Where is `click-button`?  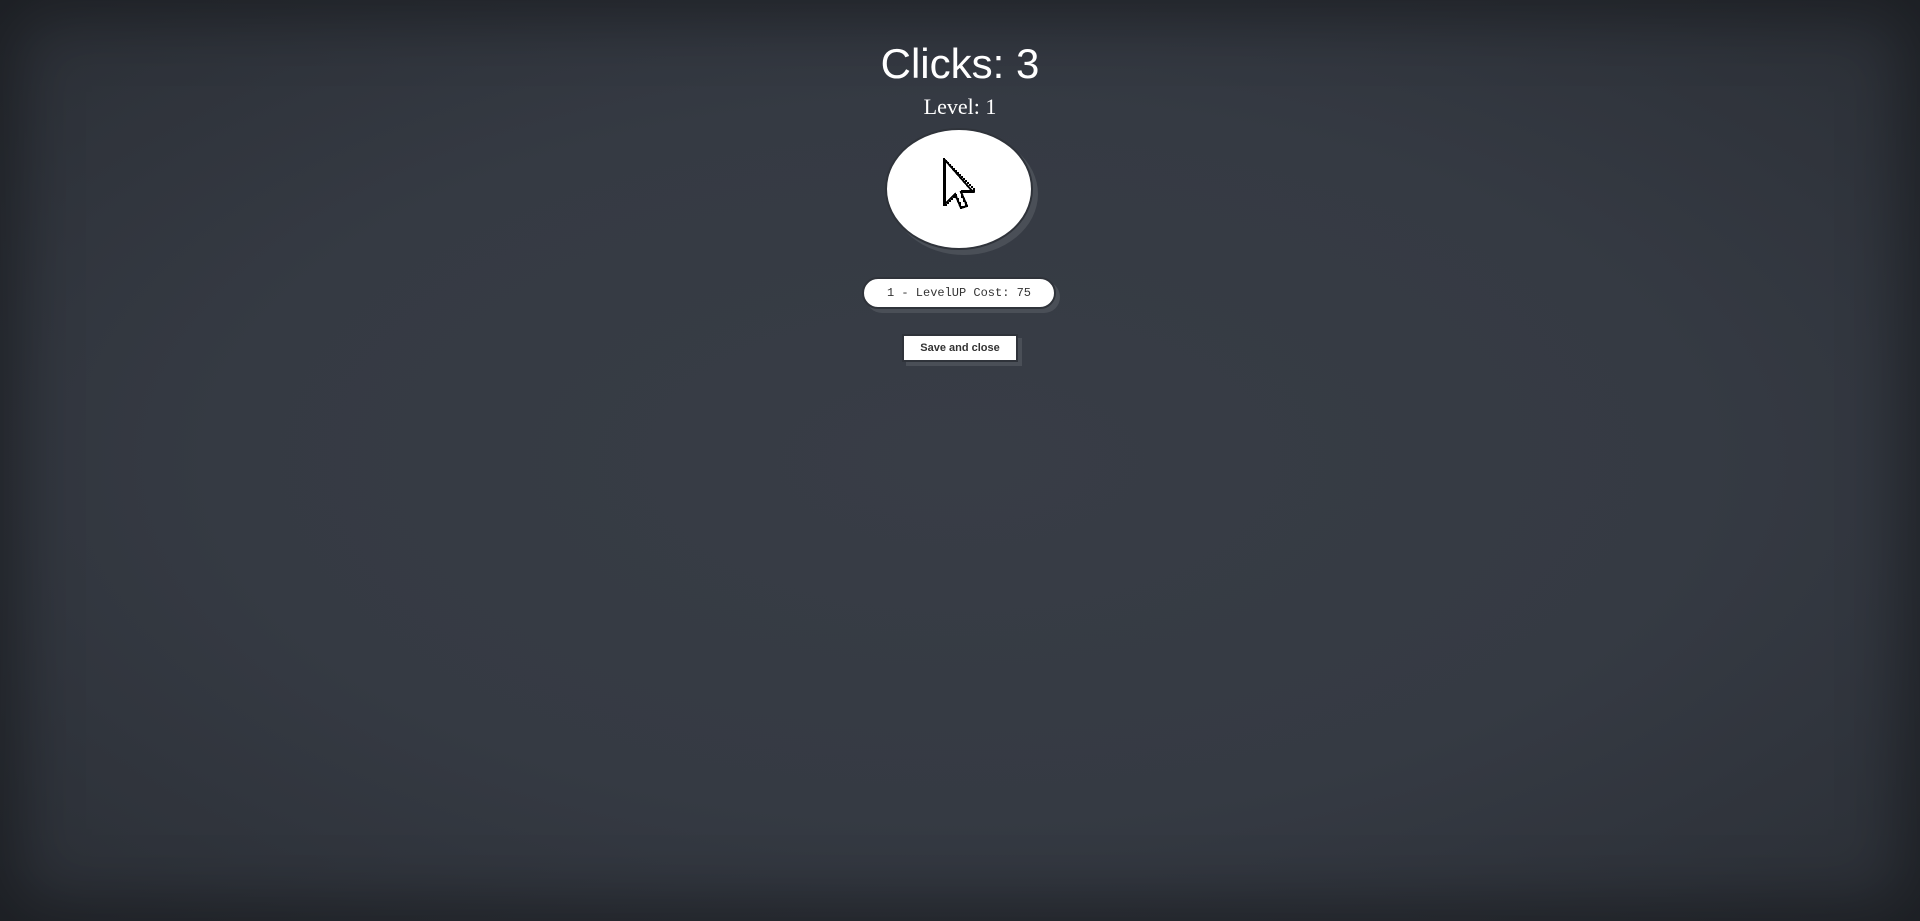
click-button is located at coordinates (959, 189).